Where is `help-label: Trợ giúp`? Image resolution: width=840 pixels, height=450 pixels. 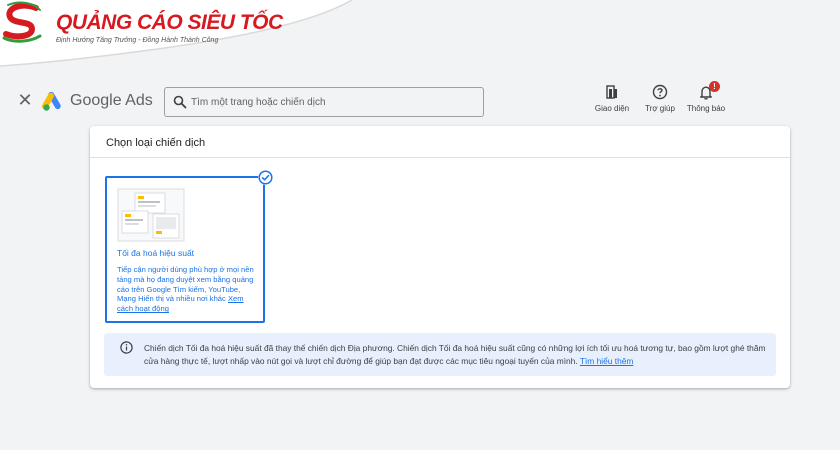
help-label: Trợ giúp is located at coordinates (660, 108).